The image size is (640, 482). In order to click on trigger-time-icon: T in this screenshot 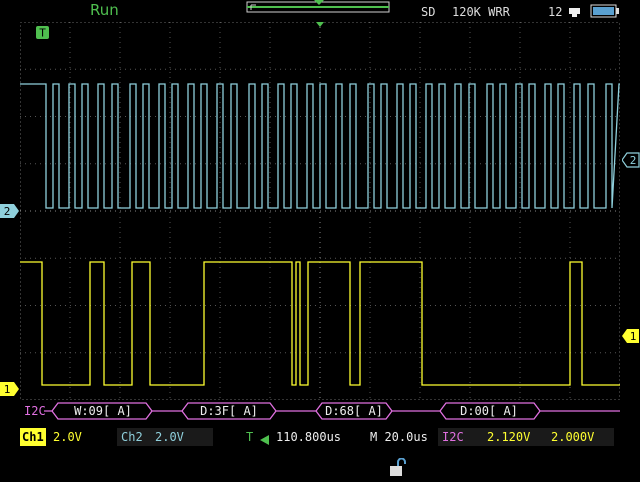, I will do `click(250, 437)`.